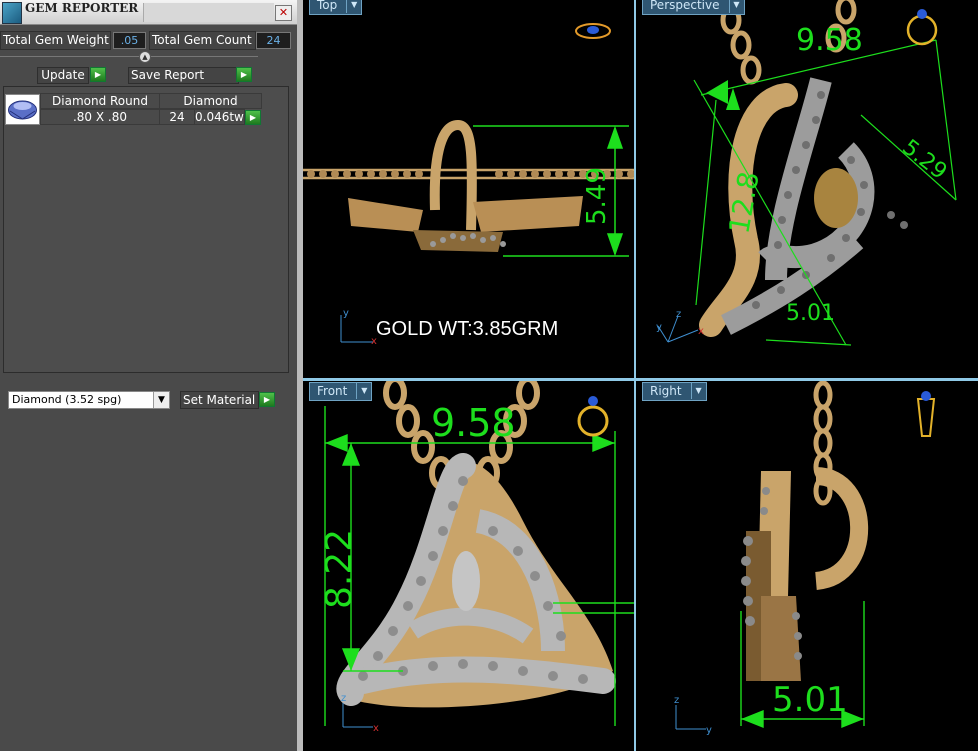  What do you see at coordinates (129, 56) in the screenshot?
I see `section-divider` at bounding box center [129, 56].